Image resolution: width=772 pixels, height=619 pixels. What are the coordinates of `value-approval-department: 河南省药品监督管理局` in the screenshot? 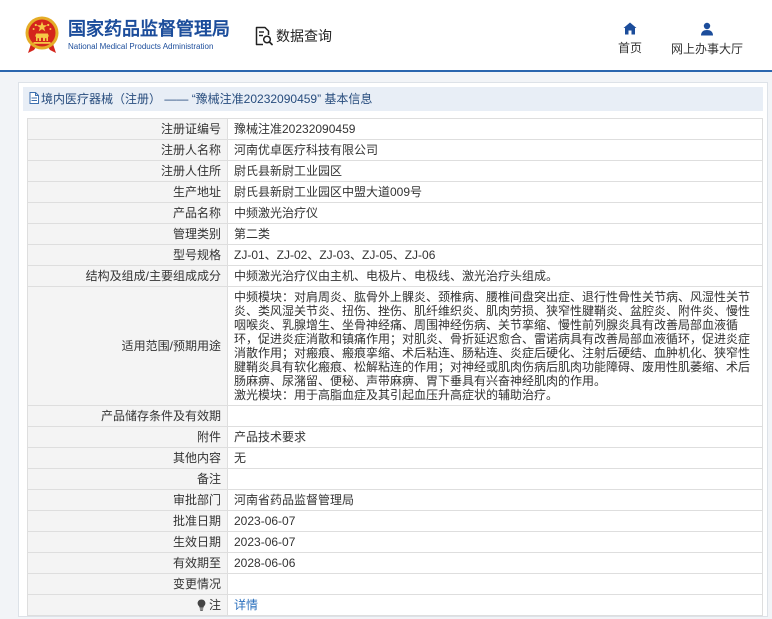 It's located at (294, 500).